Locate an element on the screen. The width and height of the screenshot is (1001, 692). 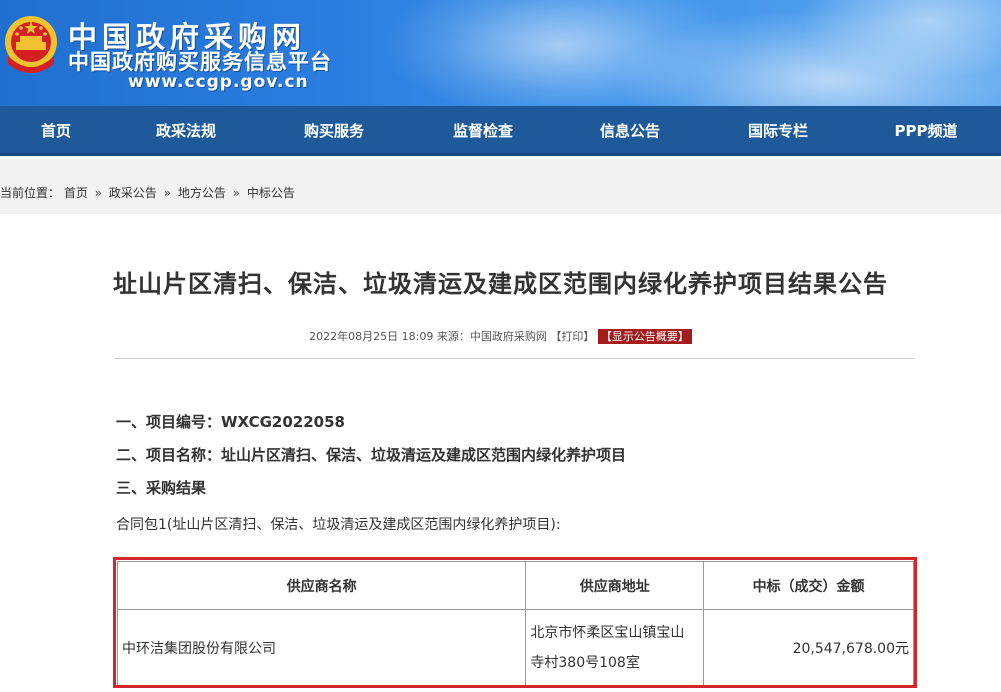
meta-date: 2022年08月25日 18:09 来源： is located at coordinates (389, 336).